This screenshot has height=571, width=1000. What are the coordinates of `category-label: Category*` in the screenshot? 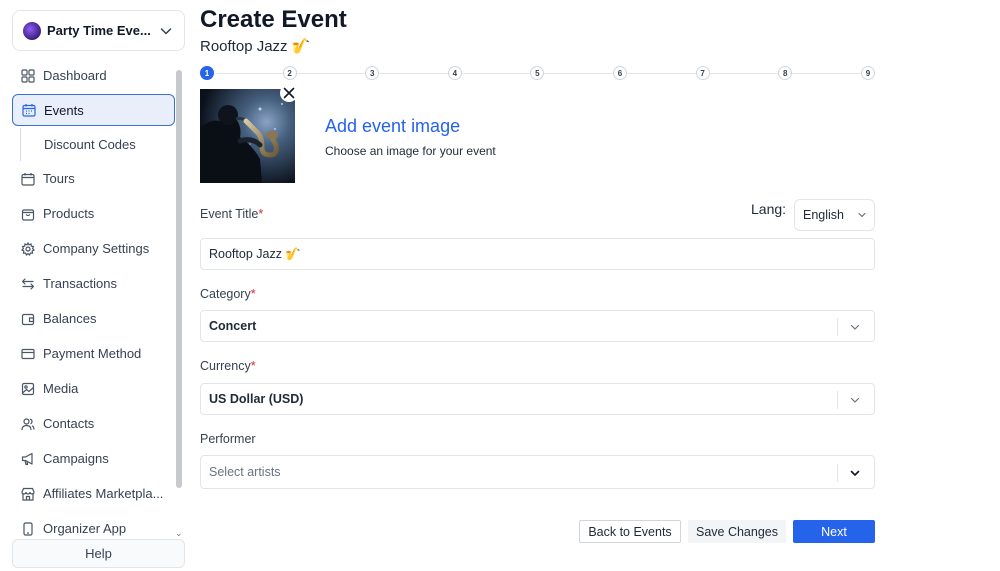 It's located at (228, 294).